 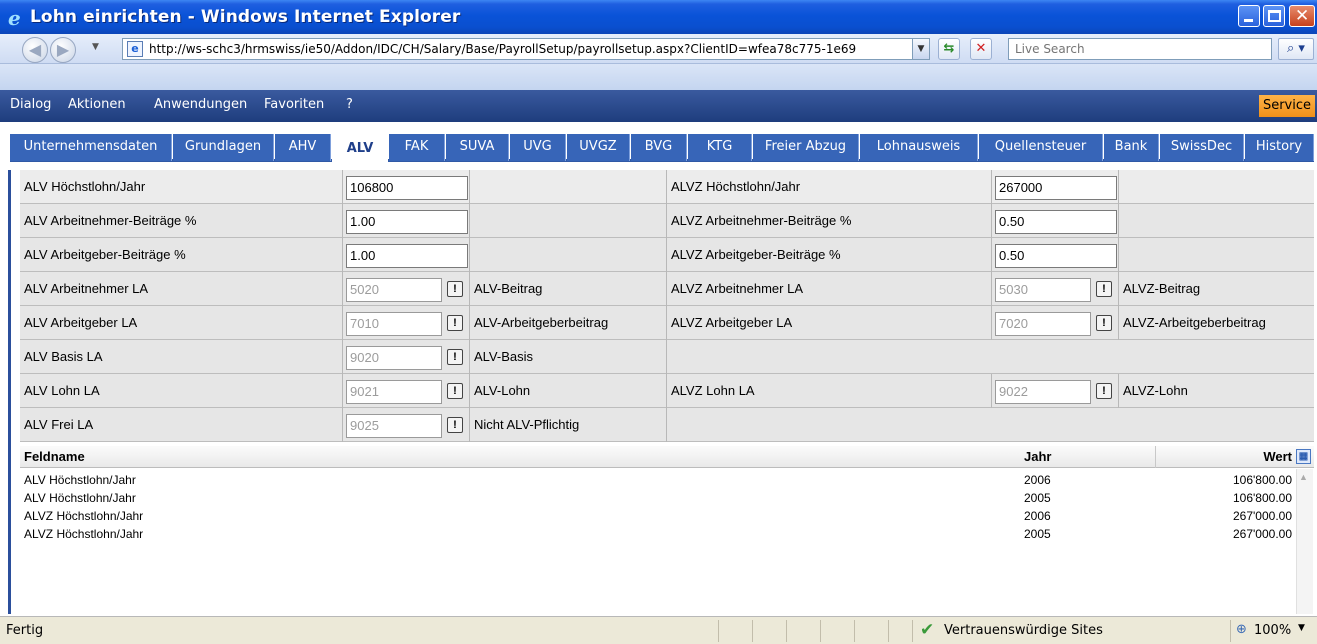 I want to click on cell-wert: 267'000.00, so click(x=1262, y=534).